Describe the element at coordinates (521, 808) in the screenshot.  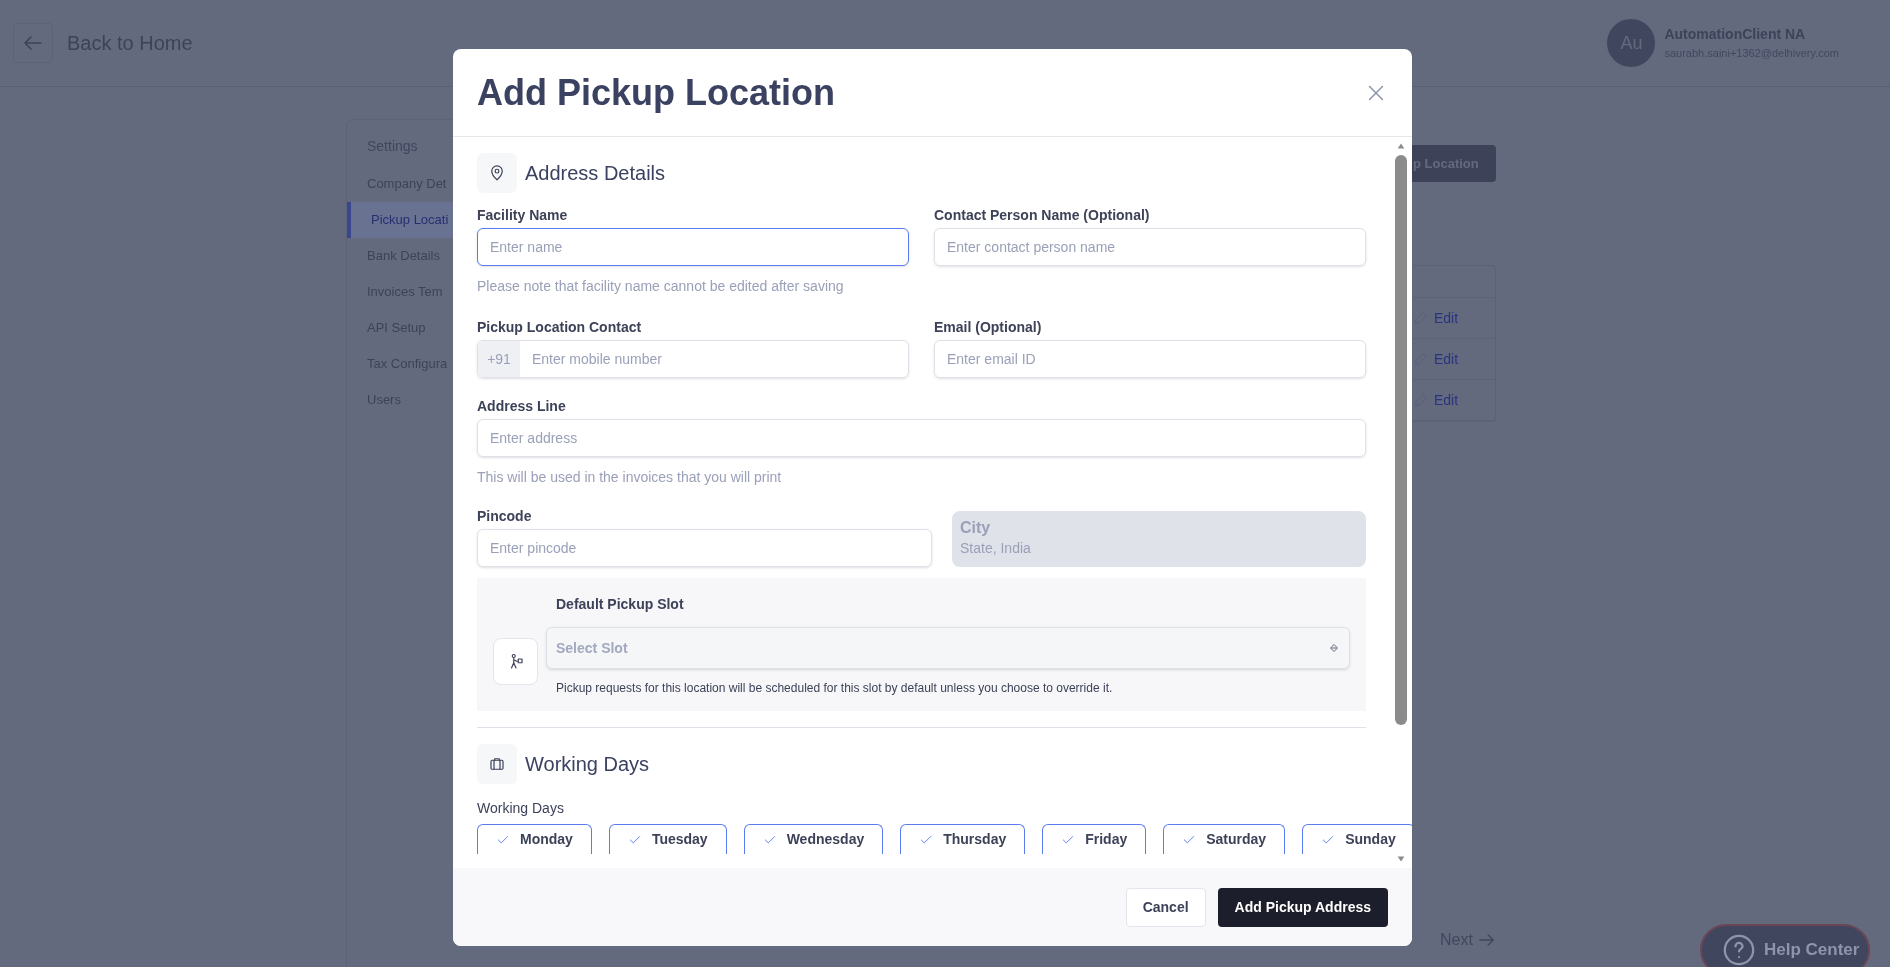
I see `field-label: Working Days` at that location.